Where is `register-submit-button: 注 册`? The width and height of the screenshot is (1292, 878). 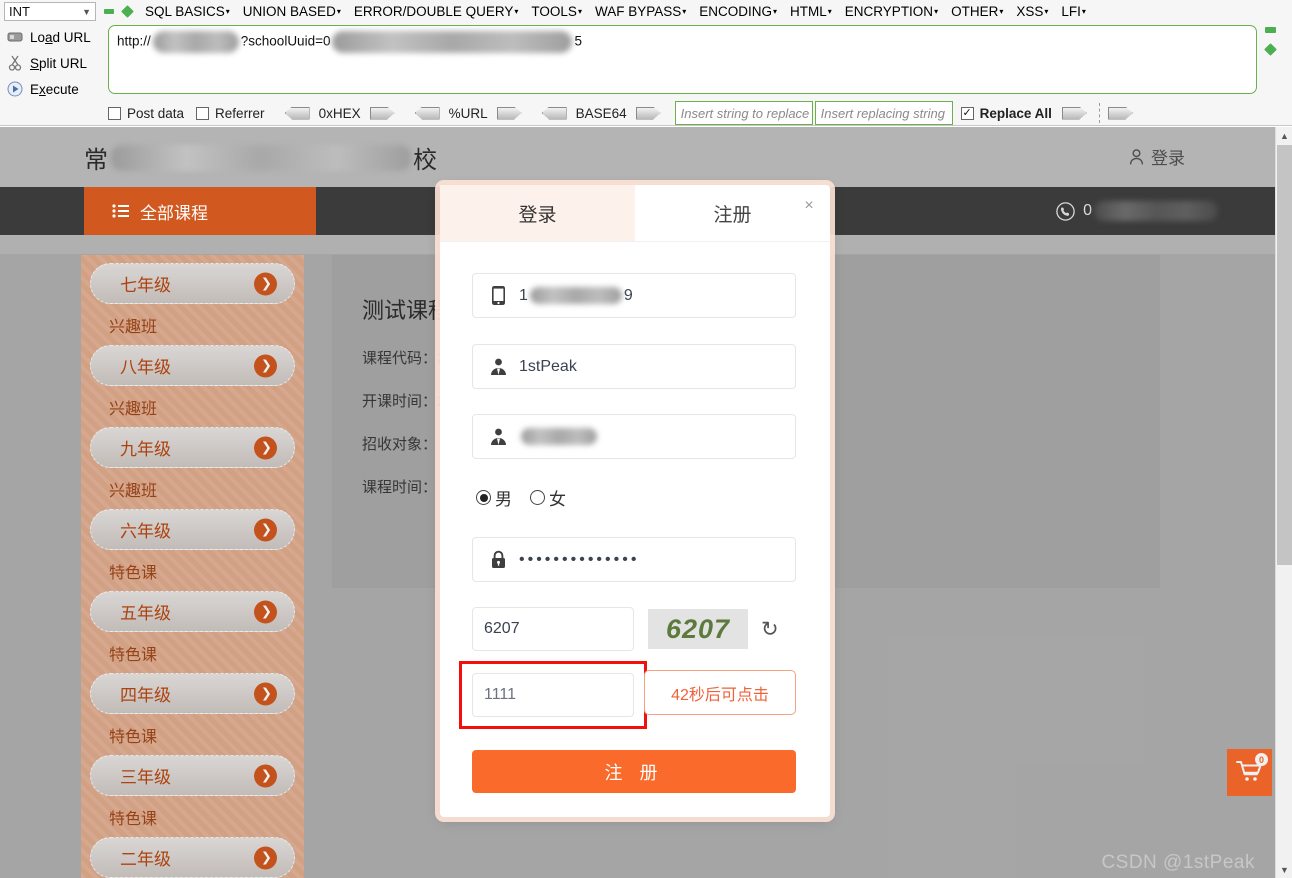 register-submit-button: 注 册 is located at coordinates (634, 771).